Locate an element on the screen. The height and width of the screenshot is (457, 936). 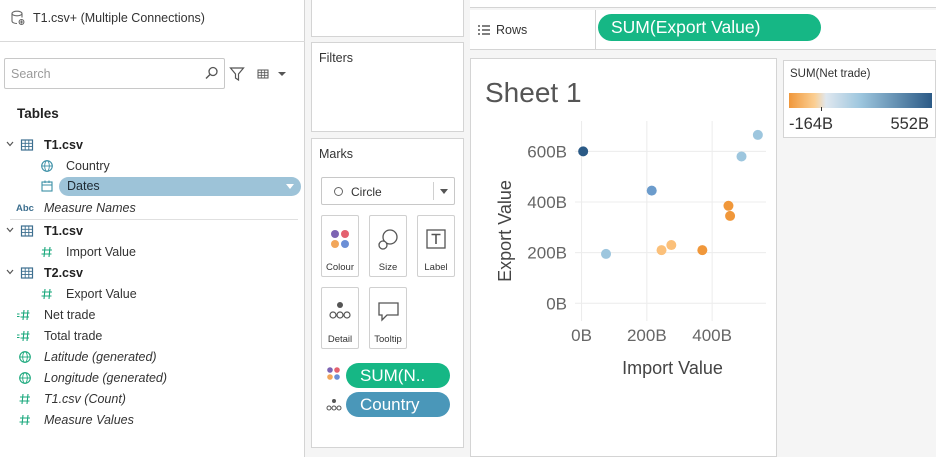
field-net-trade: Net trade is located at coordinates (156, 316).